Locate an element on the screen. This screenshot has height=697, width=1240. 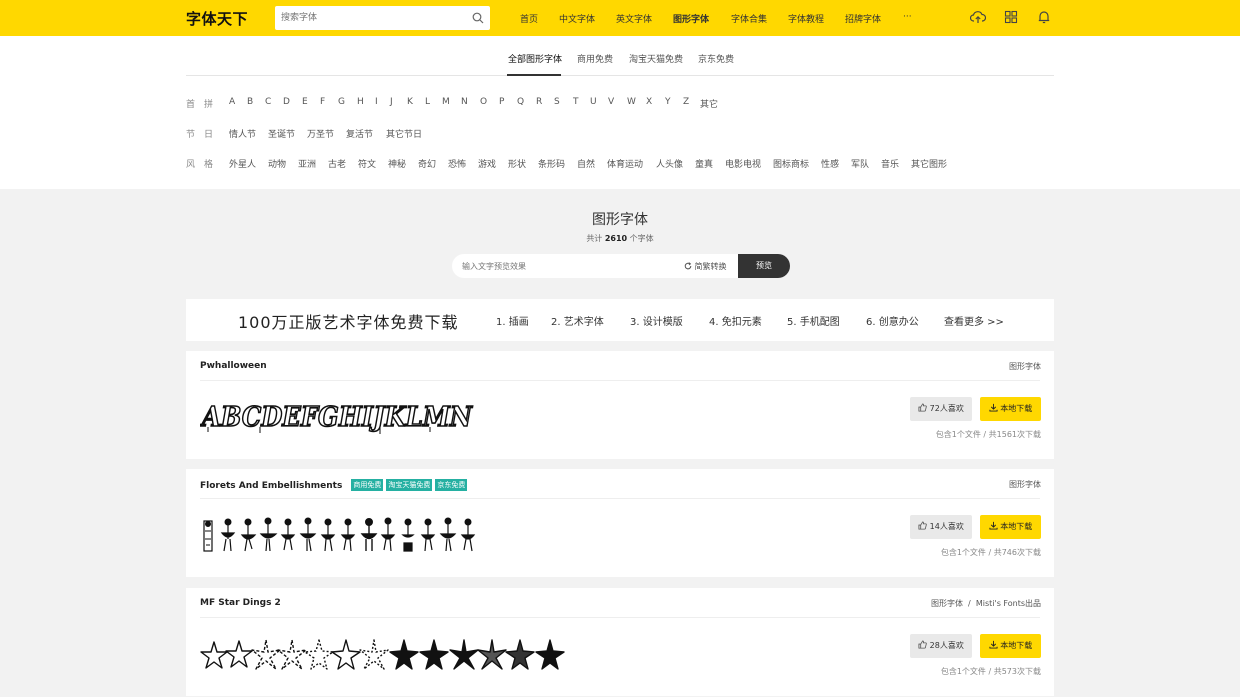
tab-taobao-free: 淘宝天猫免费 is located at coordinates (656, 58).